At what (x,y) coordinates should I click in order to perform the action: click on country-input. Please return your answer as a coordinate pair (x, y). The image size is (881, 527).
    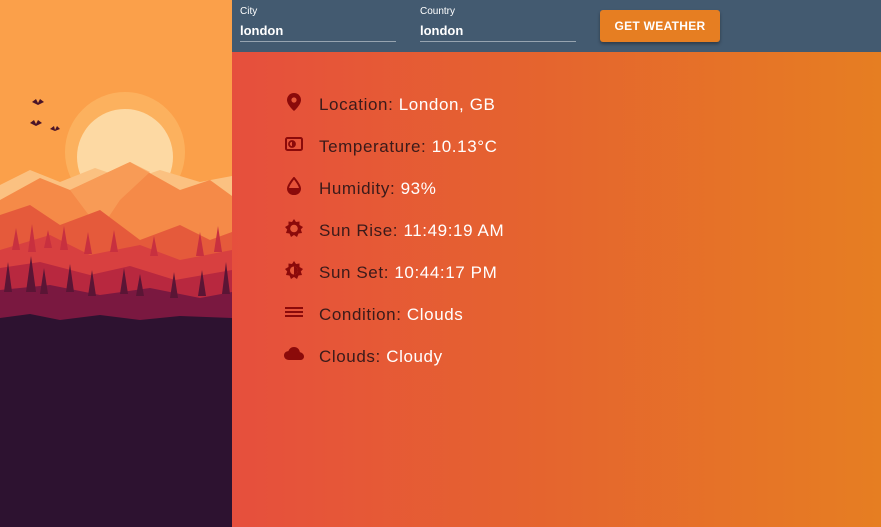
    Looking at the image, I should click on (498, 31).